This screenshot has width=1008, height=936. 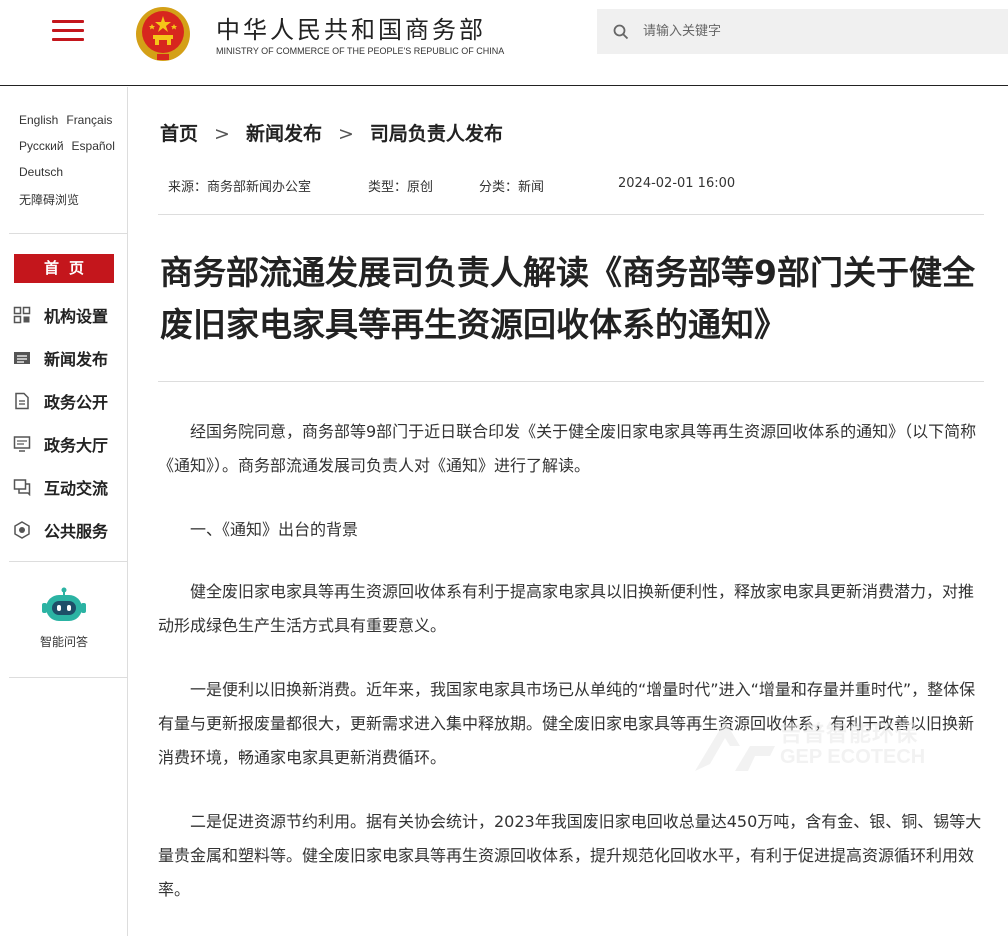 I want to click on sidebar-item-interaction: 互动交流, so click(x=60, y=486).